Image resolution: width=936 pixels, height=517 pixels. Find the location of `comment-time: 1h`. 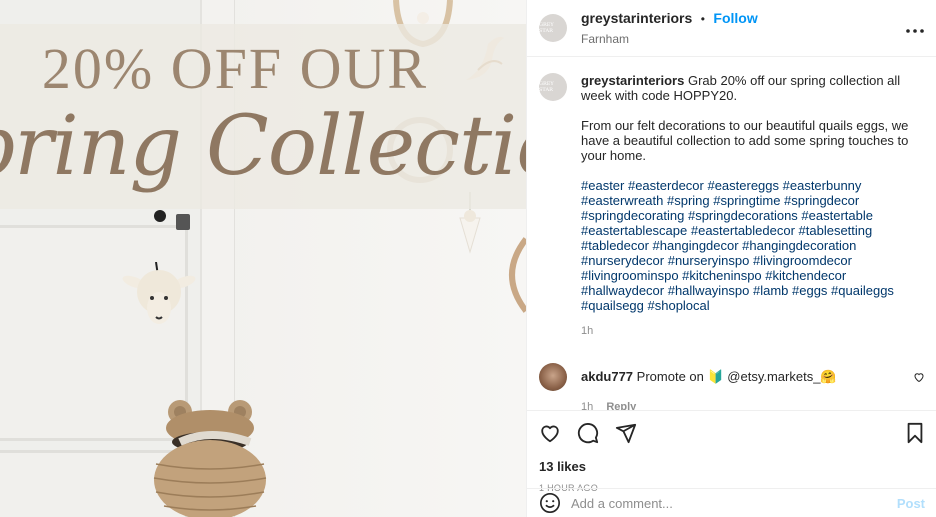

comment-time: 1h is located at coordinates (587, 405).